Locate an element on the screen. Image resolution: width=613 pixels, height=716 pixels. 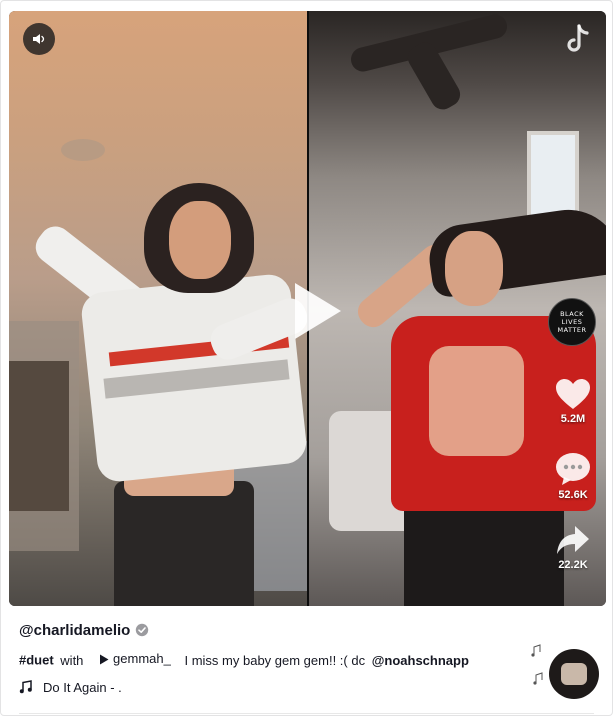
sound-toggle-button is located at coordinates (39, 39).